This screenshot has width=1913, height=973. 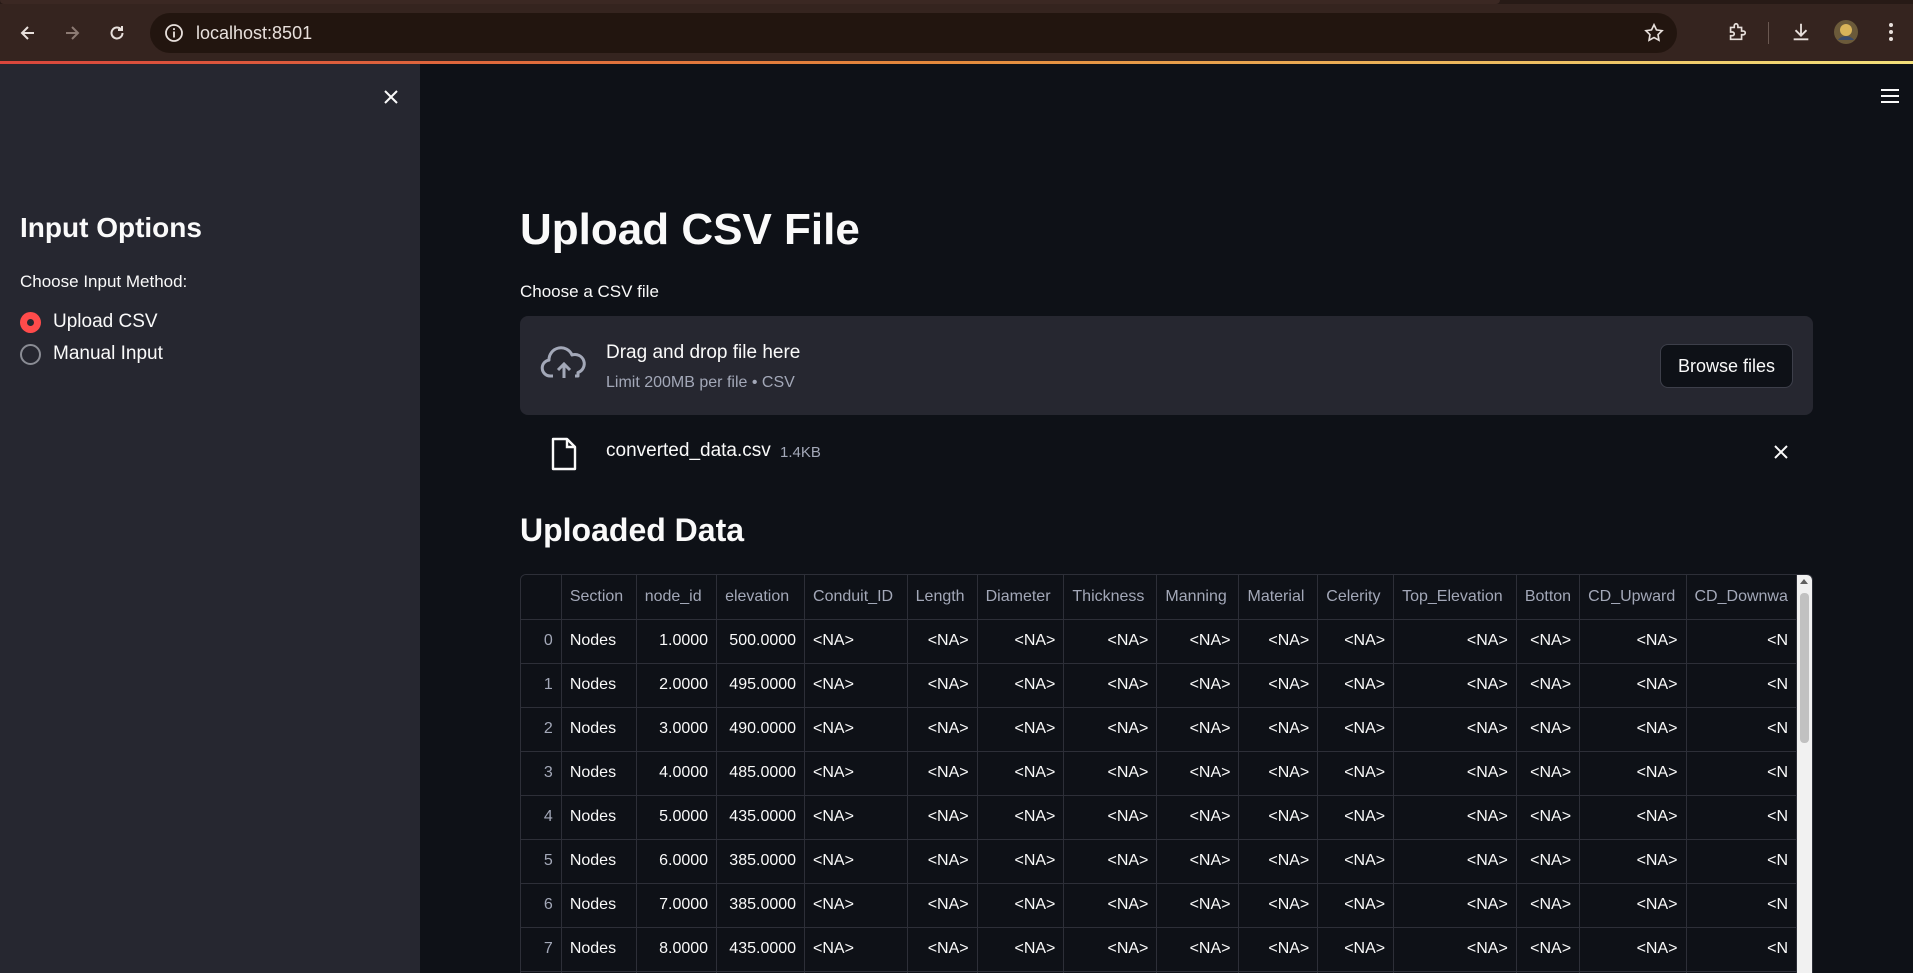 I want to click on column-header: Thickness, so click(x=1110, y=597).